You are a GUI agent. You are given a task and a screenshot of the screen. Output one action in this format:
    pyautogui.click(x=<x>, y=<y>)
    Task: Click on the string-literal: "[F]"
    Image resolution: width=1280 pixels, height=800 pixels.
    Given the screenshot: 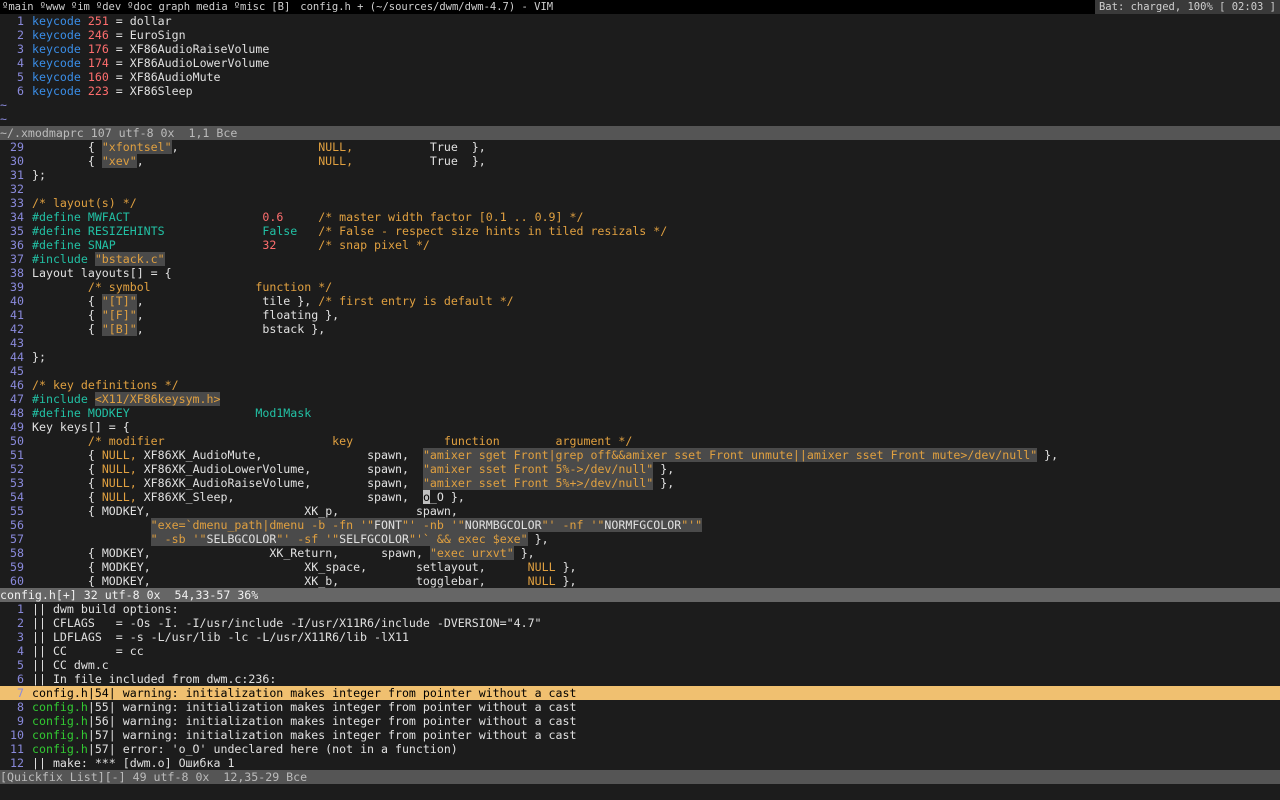 What is the action you would take?
    pyautogui.click(x=119, y=315)
    